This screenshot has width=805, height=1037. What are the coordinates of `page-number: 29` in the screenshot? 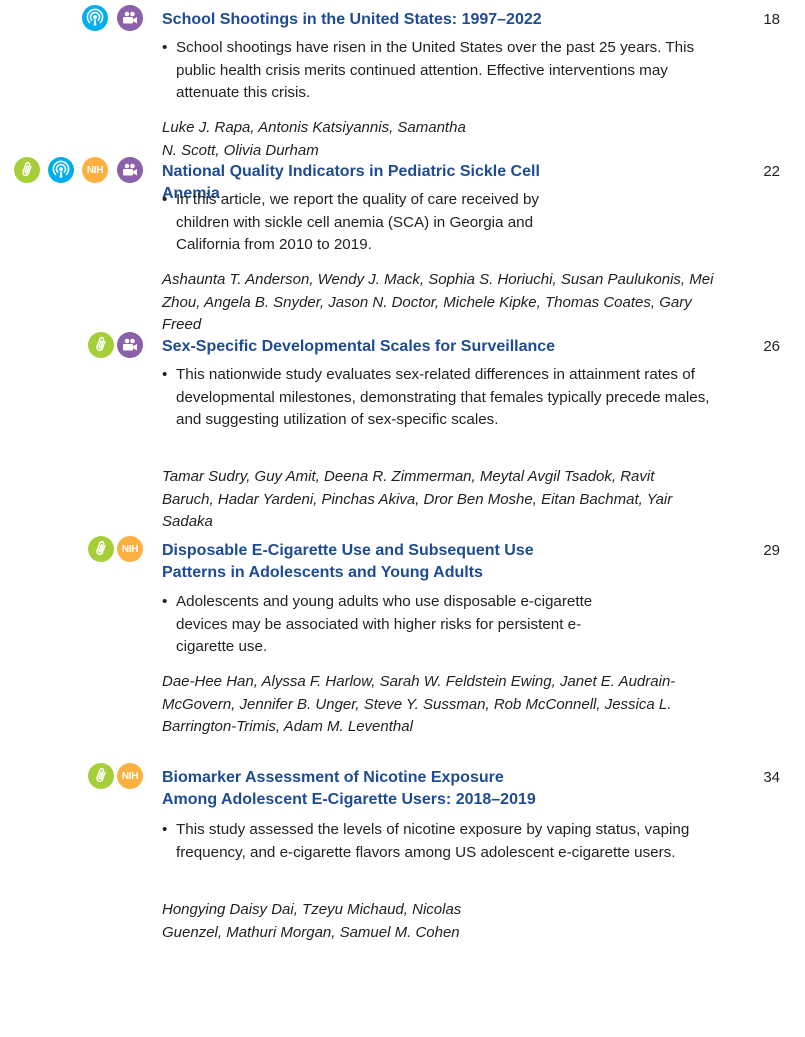 It's located at (771, 550).